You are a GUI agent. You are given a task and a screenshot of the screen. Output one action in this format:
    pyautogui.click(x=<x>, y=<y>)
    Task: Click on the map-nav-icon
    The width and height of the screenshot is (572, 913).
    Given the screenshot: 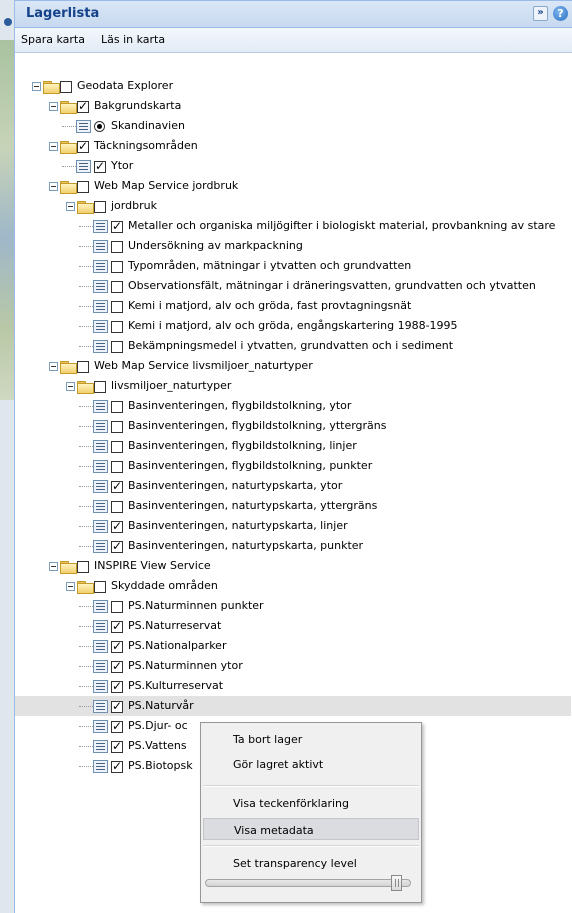 What is the action you would take?
    pyautogui.click(x=8, y=22)
    